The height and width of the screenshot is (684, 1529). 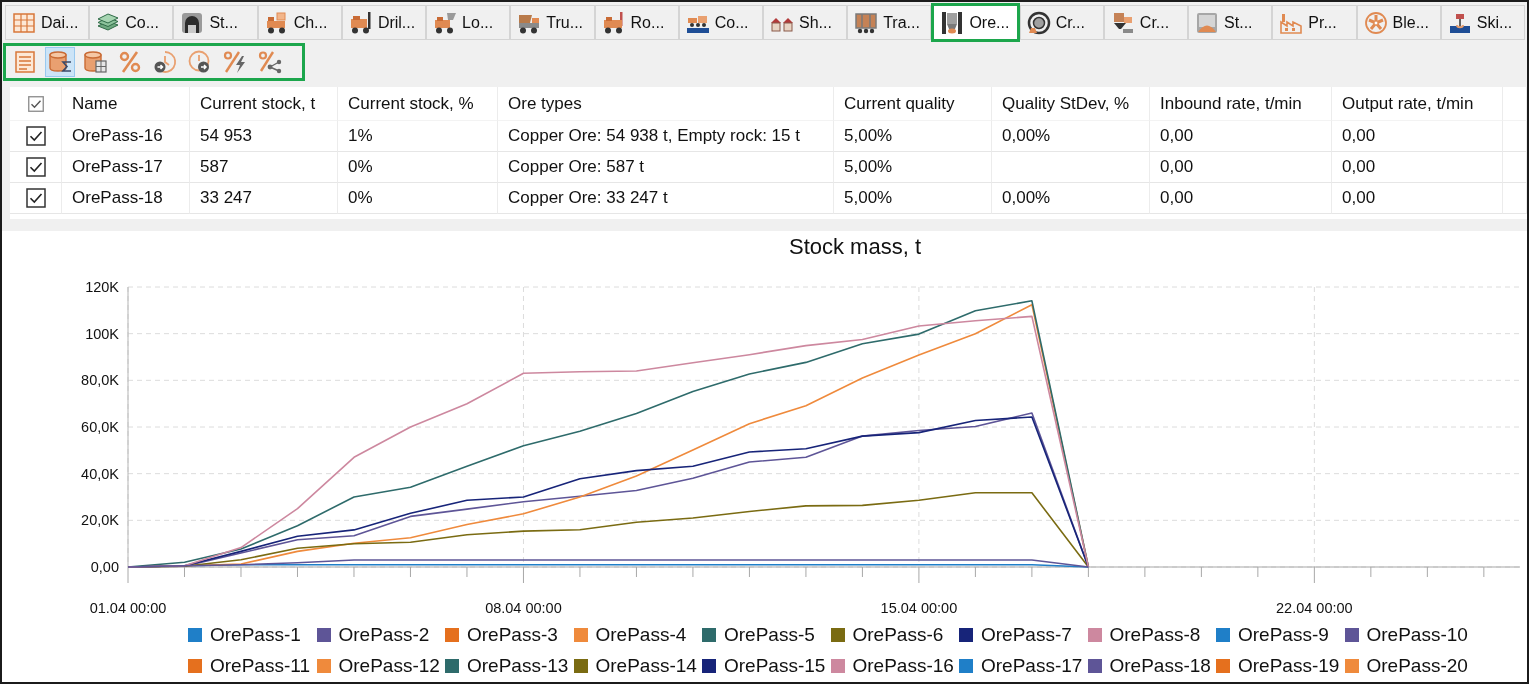 I want to click on table-cell: 1%, so click(x=418, y=136).